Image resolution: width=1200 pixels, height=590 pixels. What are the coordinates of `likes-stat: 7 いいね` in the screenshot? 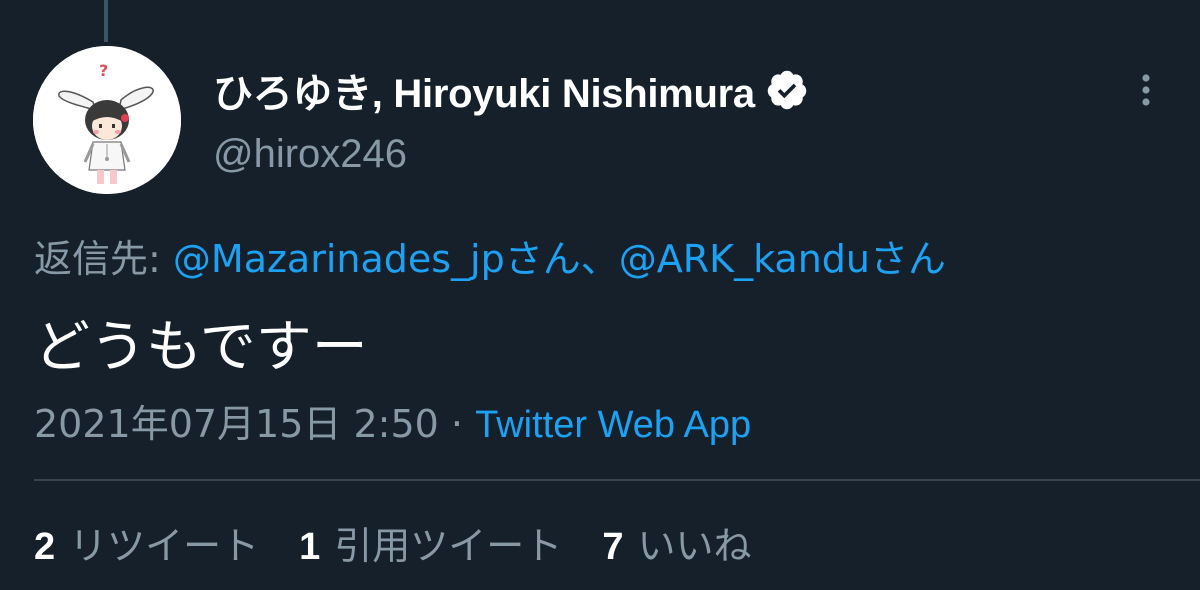 It's located at (676, 542).